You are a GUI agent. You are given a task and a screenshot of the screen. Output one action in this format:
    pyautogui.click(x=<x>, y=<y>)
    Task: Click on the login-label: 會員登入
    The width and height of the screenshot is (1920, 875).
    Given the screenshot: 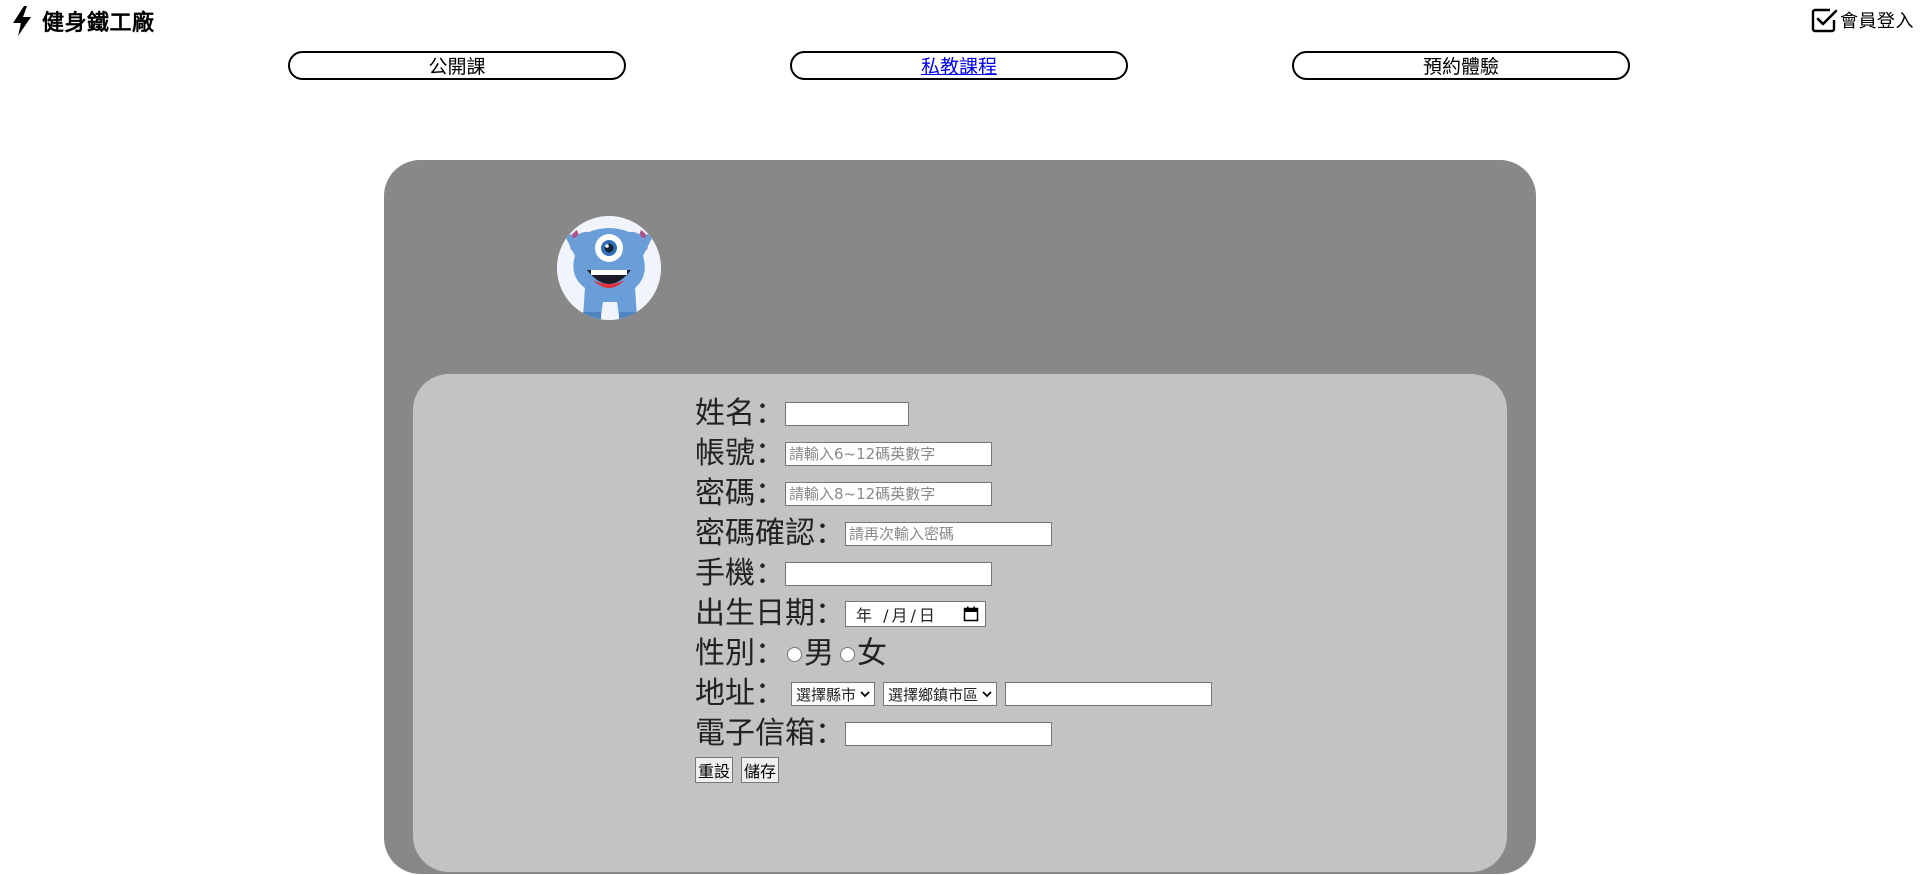 What is the action you would take?
    pyautogui.click(x=1877, y=21)
    